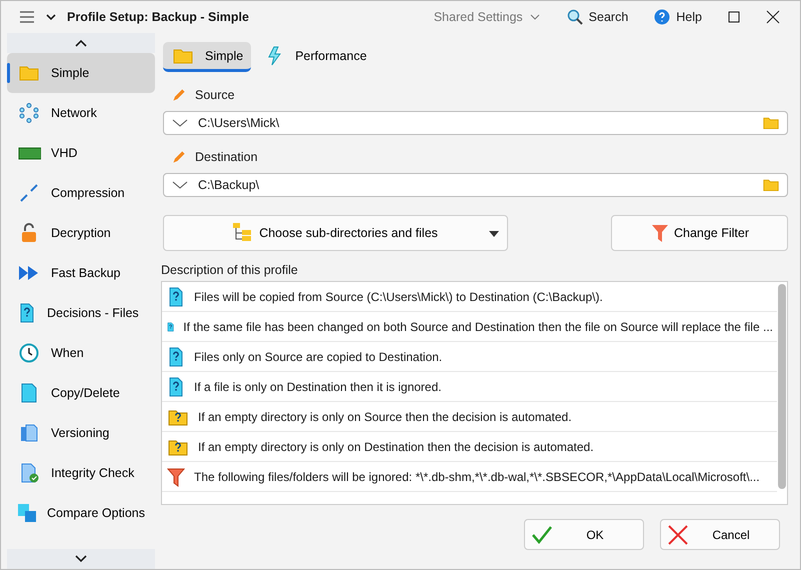  I want to click on sidebar-item: Compare Options, so click(81, 513).